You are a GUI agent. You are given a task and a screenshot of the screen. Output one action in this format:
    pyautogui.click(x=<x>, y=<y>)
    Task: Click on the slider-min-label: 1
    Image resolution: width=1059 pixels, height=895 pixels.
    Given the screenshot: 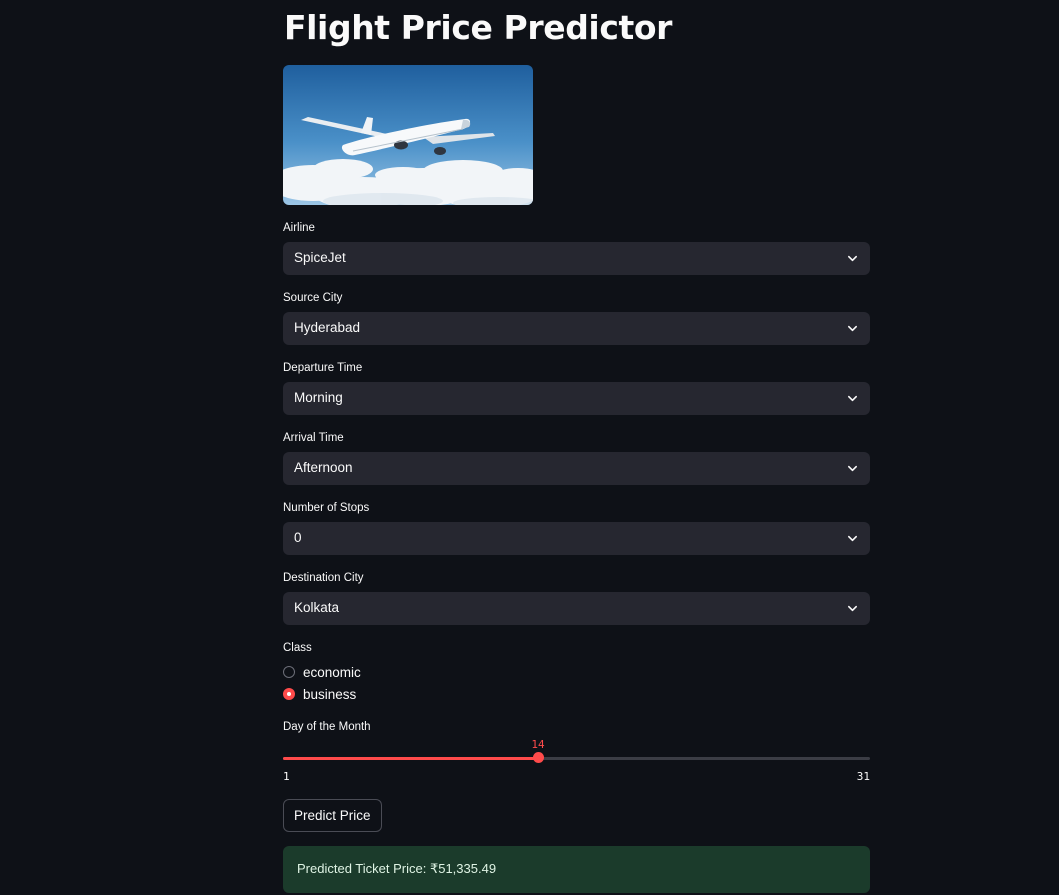 What is the action you would take?
    pyautogui.click(x=286, y=776)
    